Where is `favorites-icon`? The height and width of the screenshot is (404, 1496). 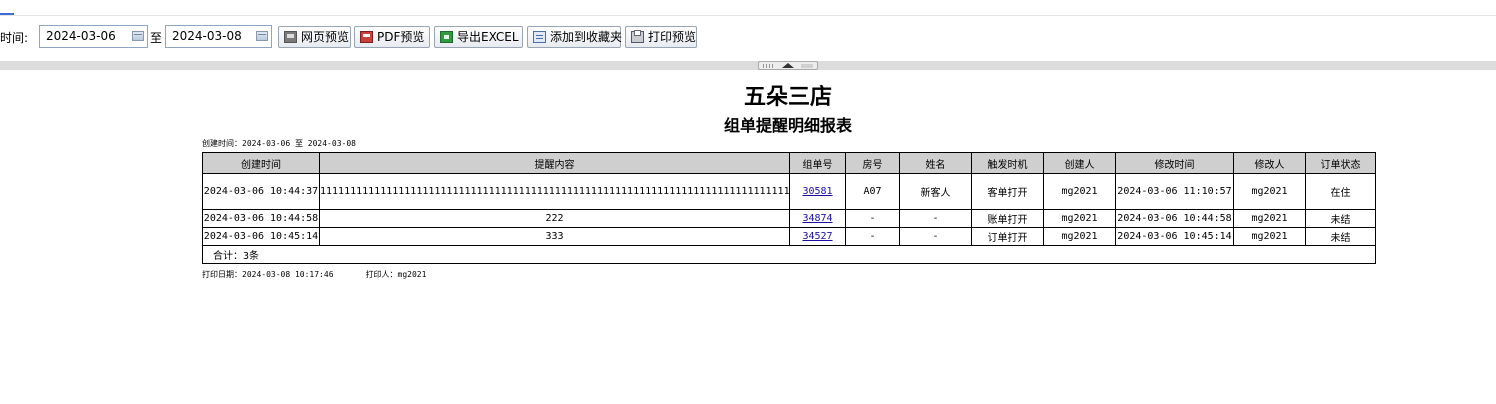
favorites-icon is located at coordinates (539, 37).